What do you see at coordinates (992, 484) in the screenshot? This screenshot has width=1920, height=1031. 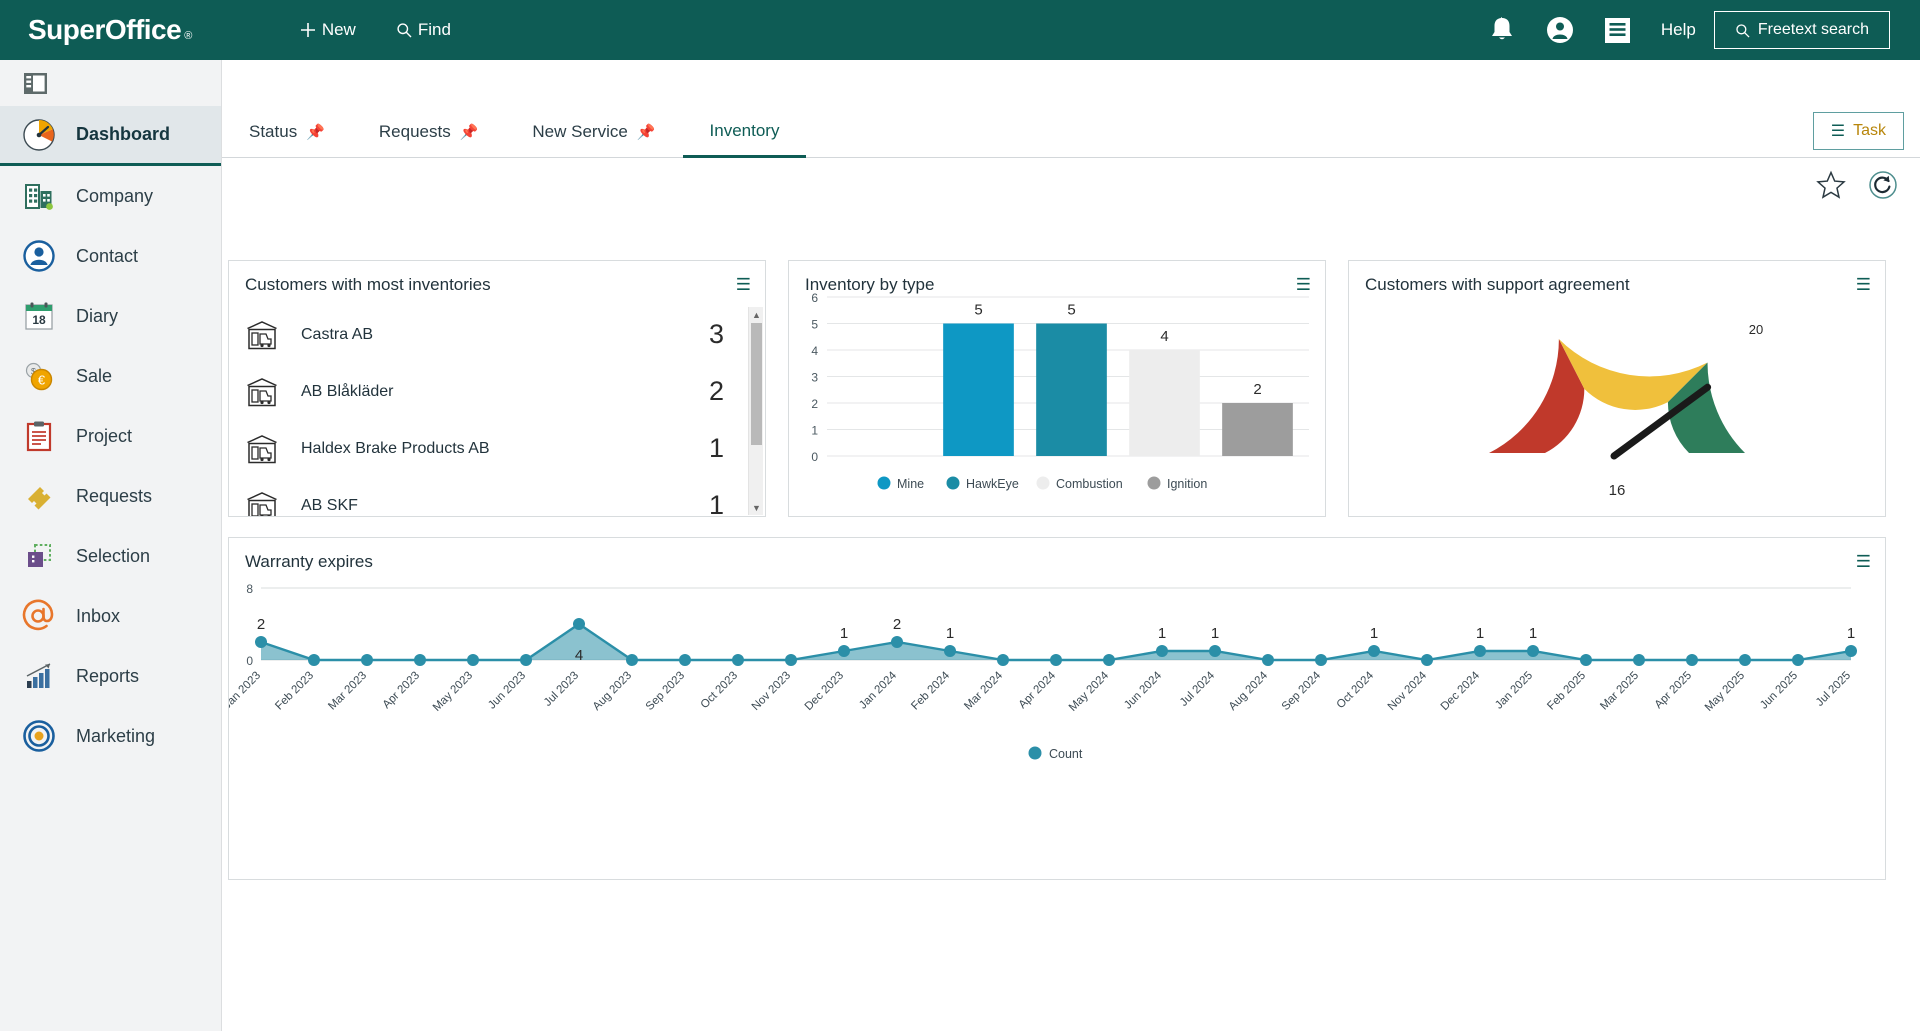 I see `svg-text: HawkEye` at bounding box center [992, 484].